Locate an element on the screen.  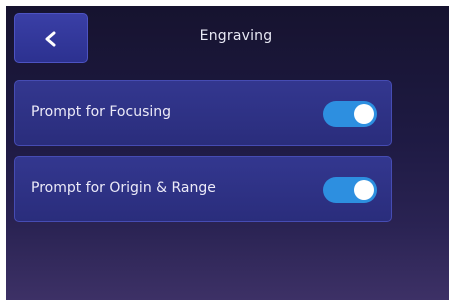
prompt-origin-range-toggle is located at coordinates (350, 190).